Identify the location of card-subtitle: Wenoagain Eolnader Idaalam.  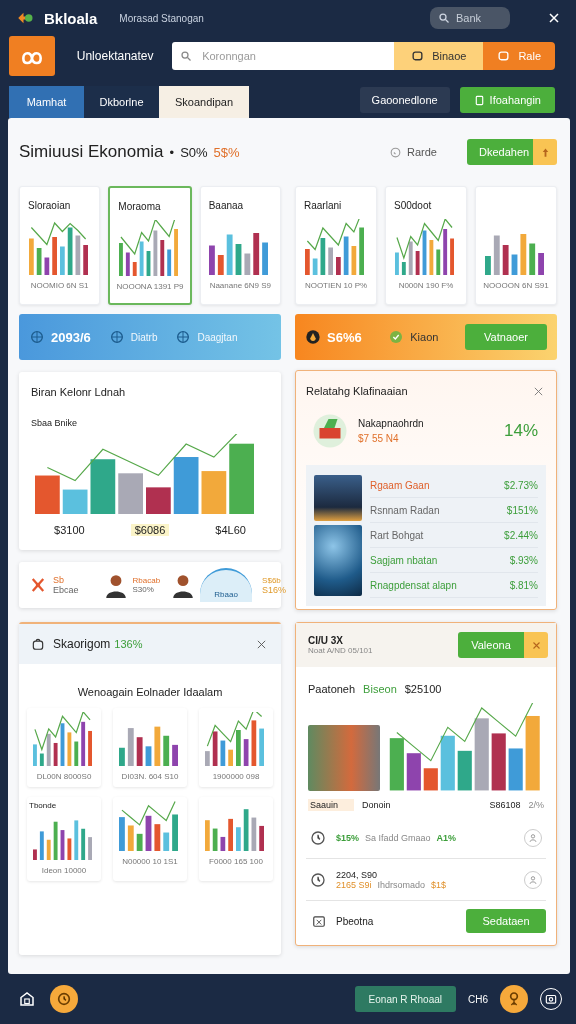
(150, 692).